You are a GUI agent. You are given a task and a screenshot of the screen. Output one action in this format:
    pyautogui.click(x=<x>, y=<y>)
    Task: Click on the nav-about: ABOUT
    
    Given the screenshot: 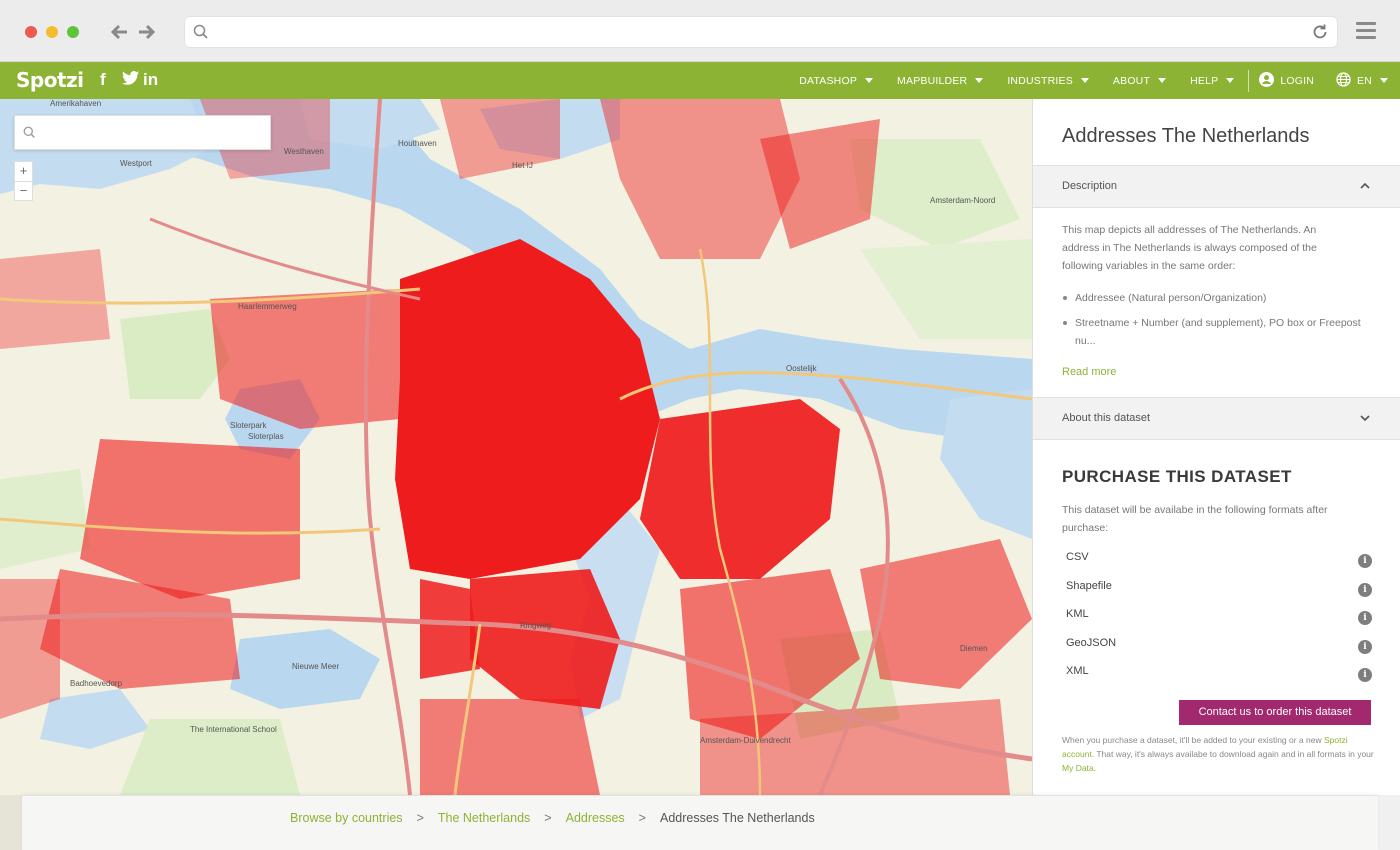 What is the action you would take?
    pyautogui.click(x=1140, y=81)
    